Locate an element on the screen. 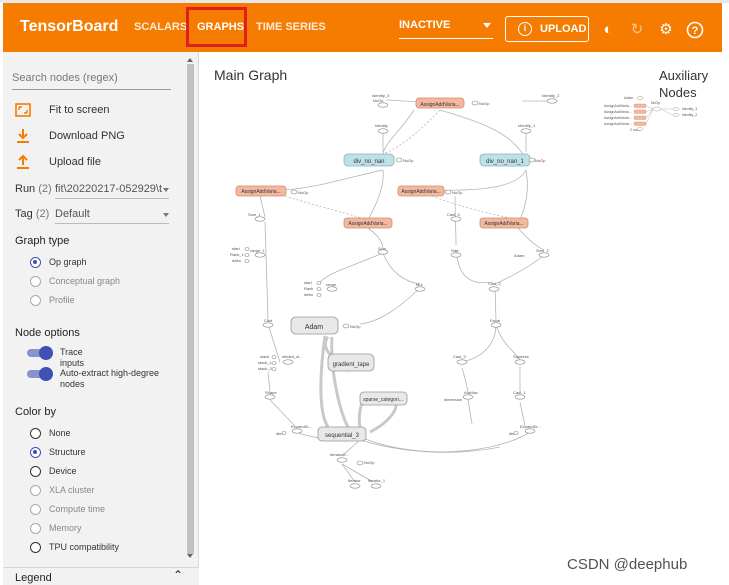  aux-noop: NoOp is located at coordinates (655, 103).